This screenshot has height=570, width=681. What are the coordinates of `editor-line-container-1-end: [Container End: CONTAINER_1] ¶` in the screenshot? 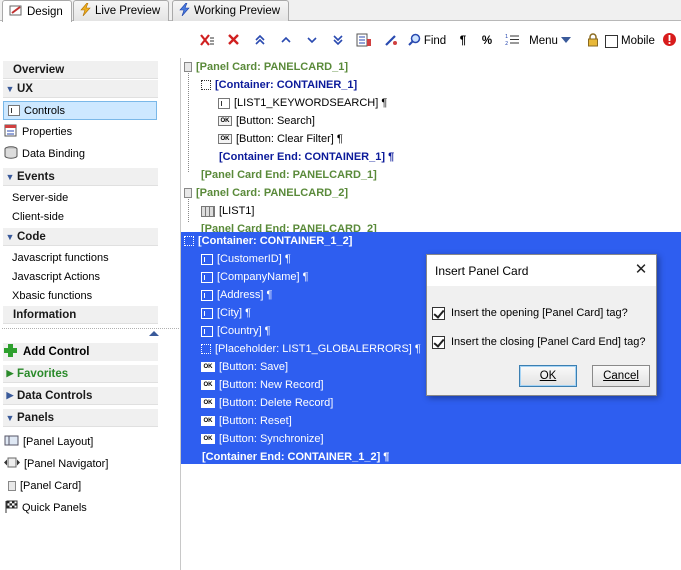 It's located at (306, 157).